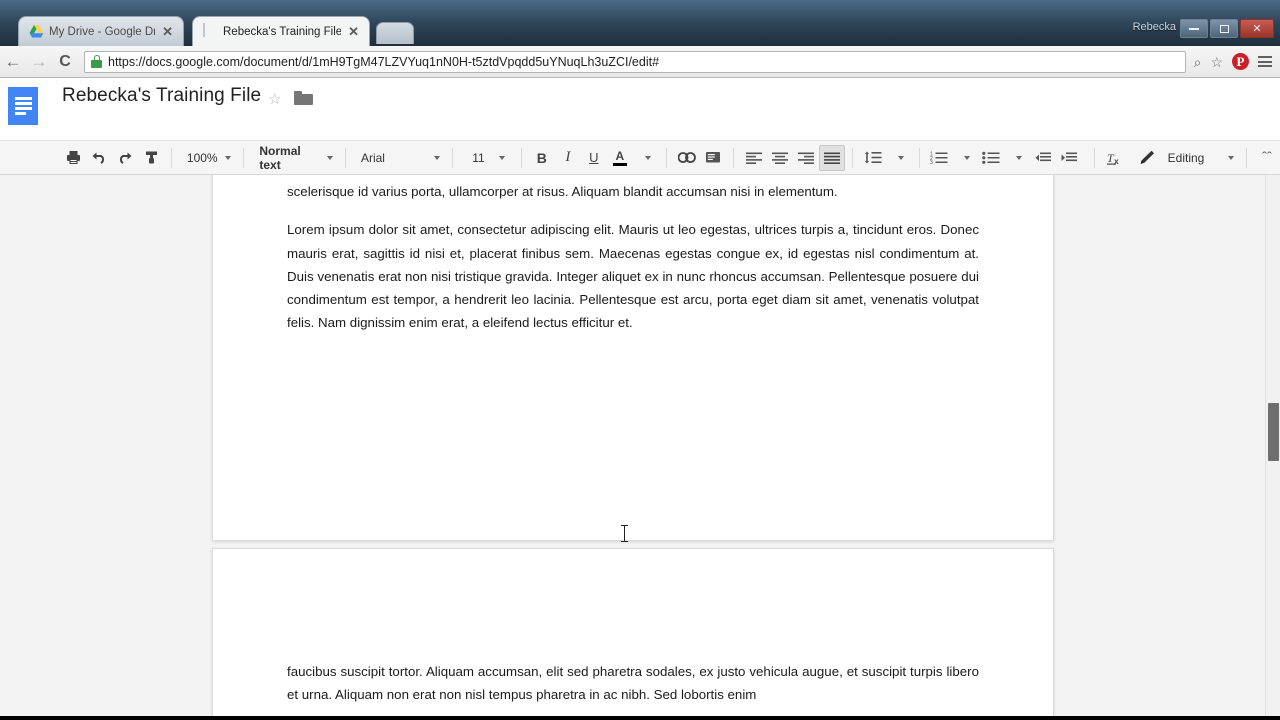  I want to click on new-tab-button, so click(395, 33).